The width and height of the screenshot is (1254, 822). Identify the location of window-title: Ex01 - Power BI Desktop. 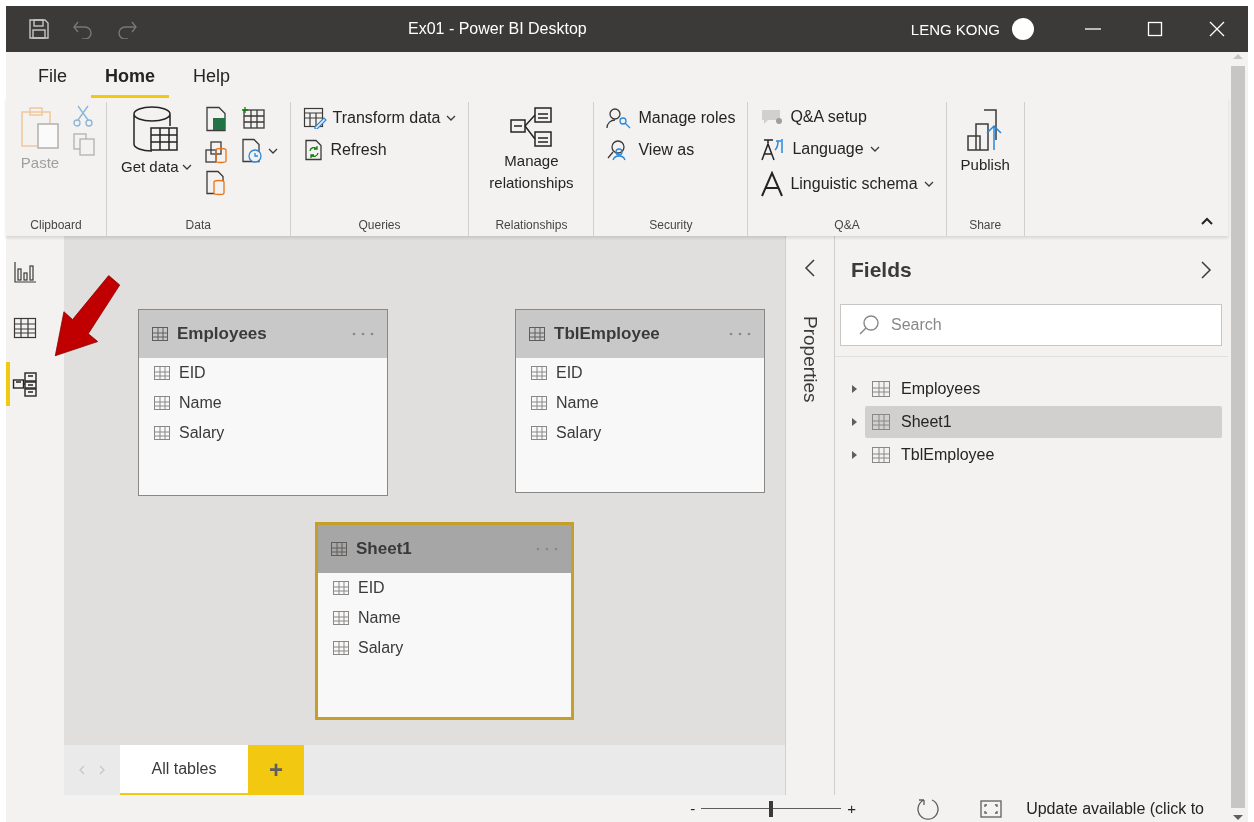
(498, 29).